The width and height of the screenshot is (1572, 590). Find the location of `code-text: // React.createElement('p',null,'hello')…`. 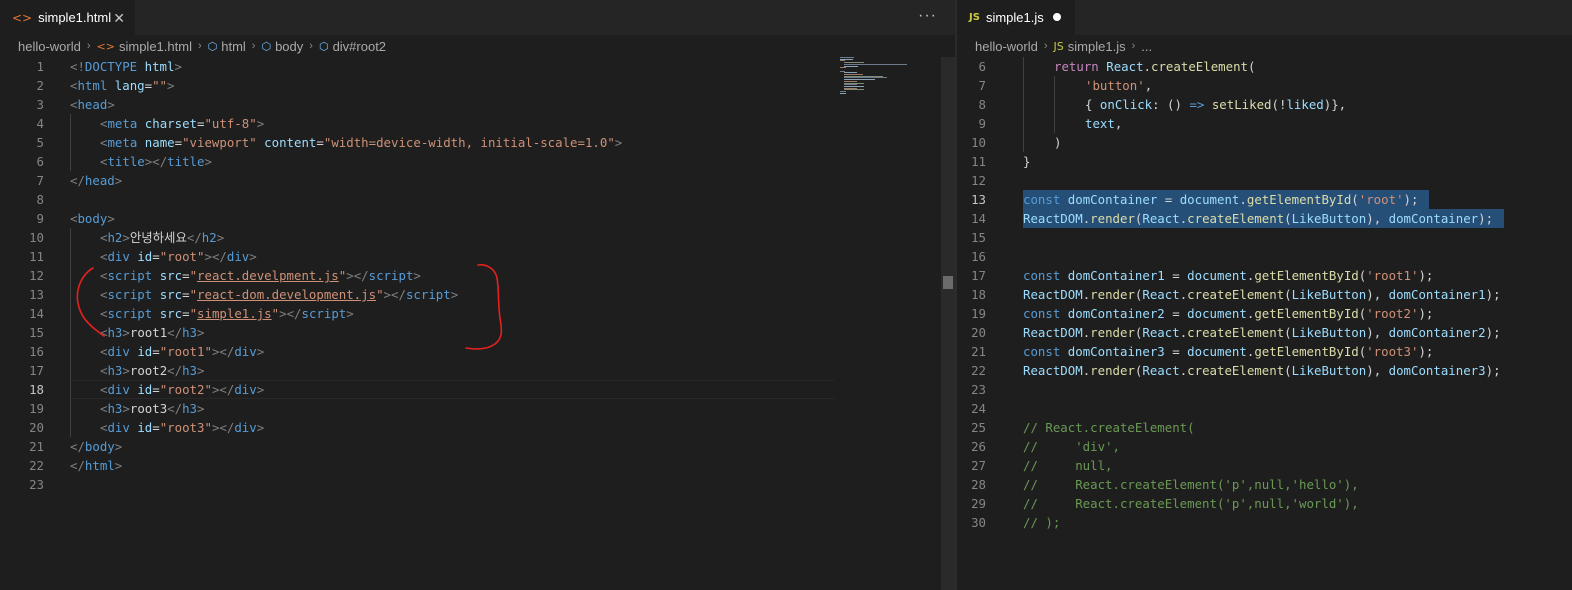

code-text: // React.createElement('p',null,'hello')… is located at coordinates (1191, 484).